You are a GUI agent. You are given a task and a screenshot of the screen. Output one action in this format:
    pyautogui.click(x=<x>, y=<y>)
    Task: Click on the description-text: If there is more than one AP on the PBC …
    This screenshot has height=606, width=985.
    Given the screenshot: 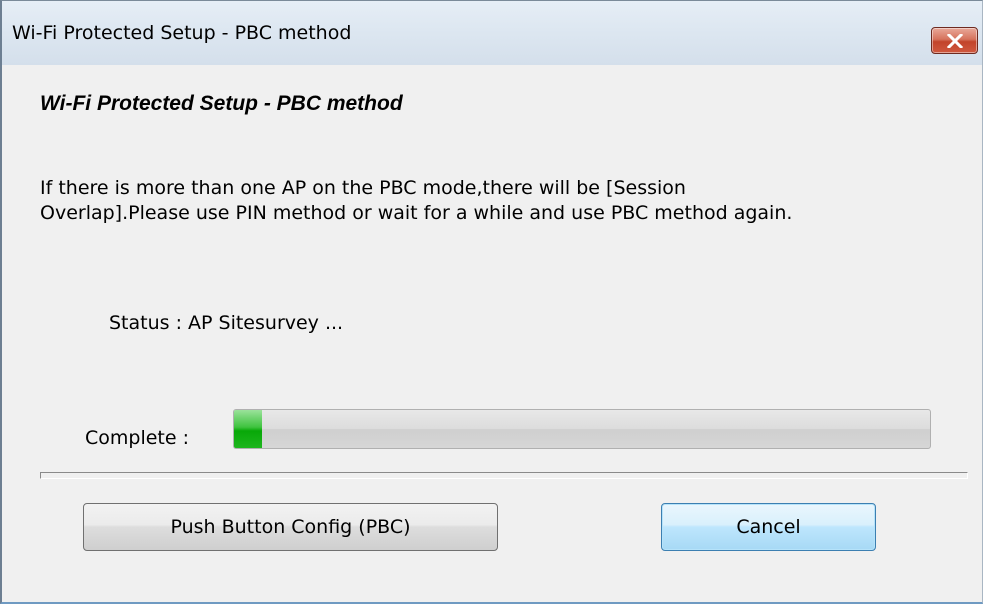 What is the action you would take?
    pyautogui.click(x=507, y=201)
    